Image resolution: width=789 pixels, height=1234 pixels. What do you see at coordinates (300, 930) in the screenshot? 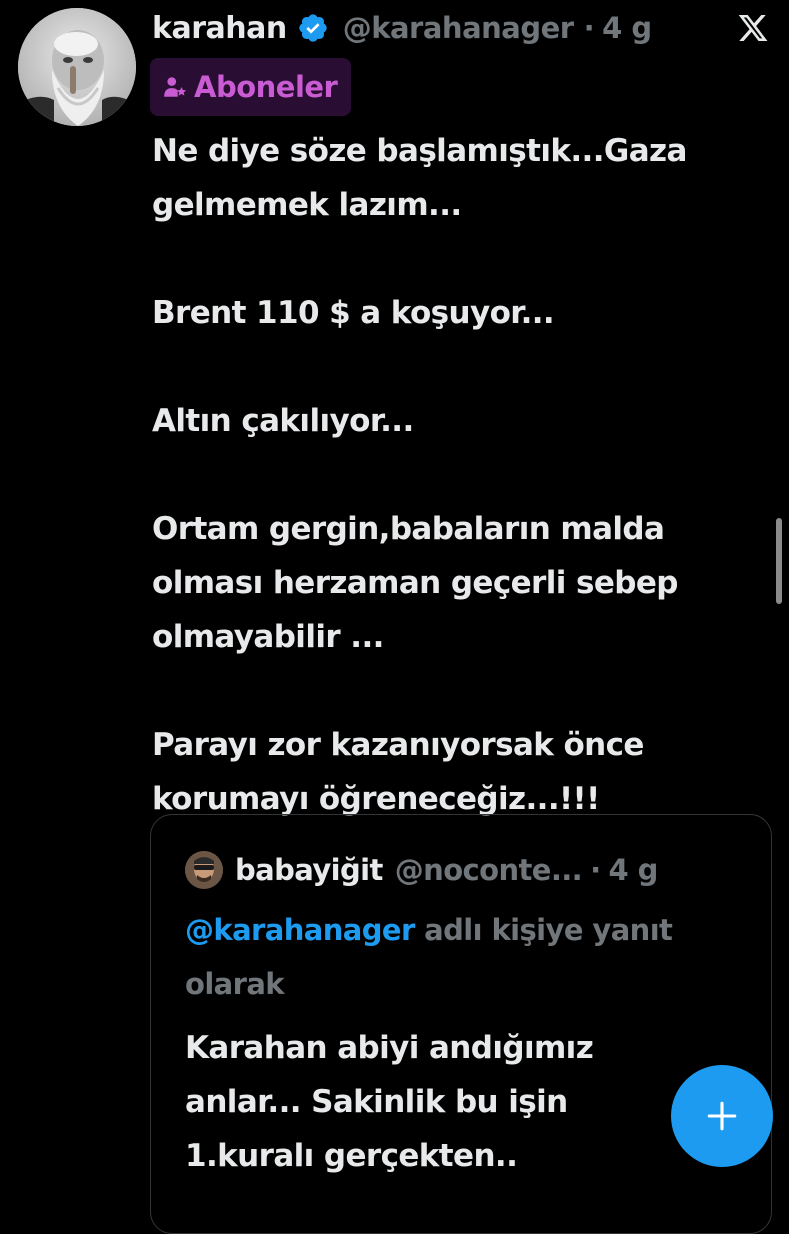
I see `reply-mention-link: @karahanager` at bounding box center [300, 930].